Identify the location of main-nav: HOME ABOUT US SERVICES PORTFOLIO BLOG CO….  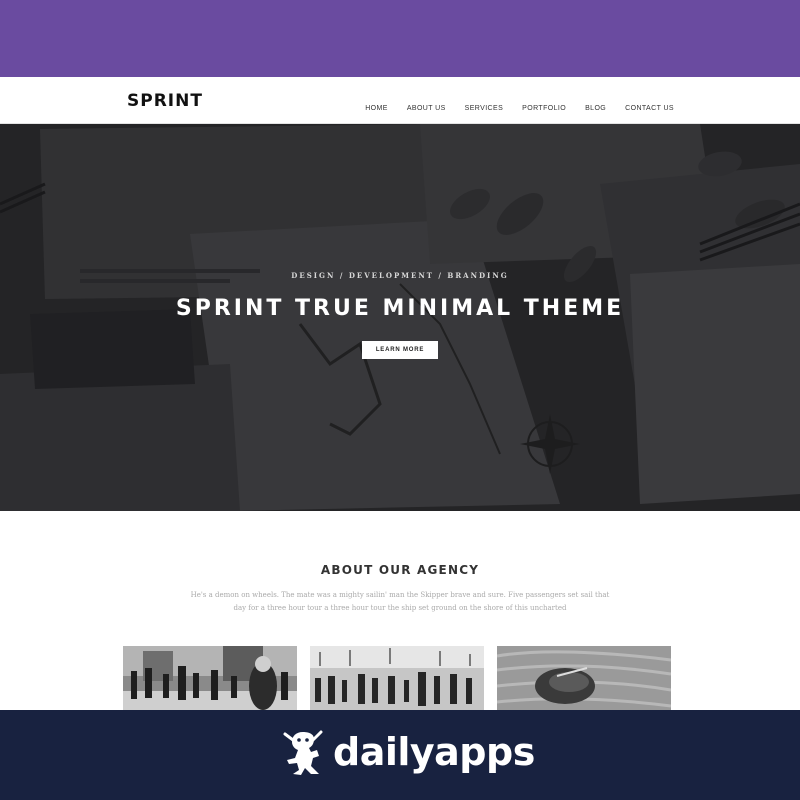
(519, 106).